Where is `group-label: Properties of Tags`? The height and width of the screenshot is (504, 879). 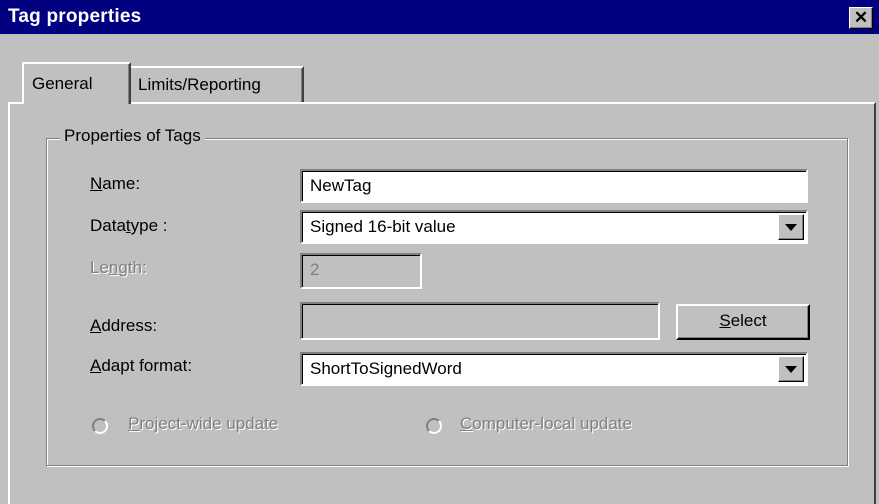 group-label: Properties of Tags is located at coordinates (132, 136).